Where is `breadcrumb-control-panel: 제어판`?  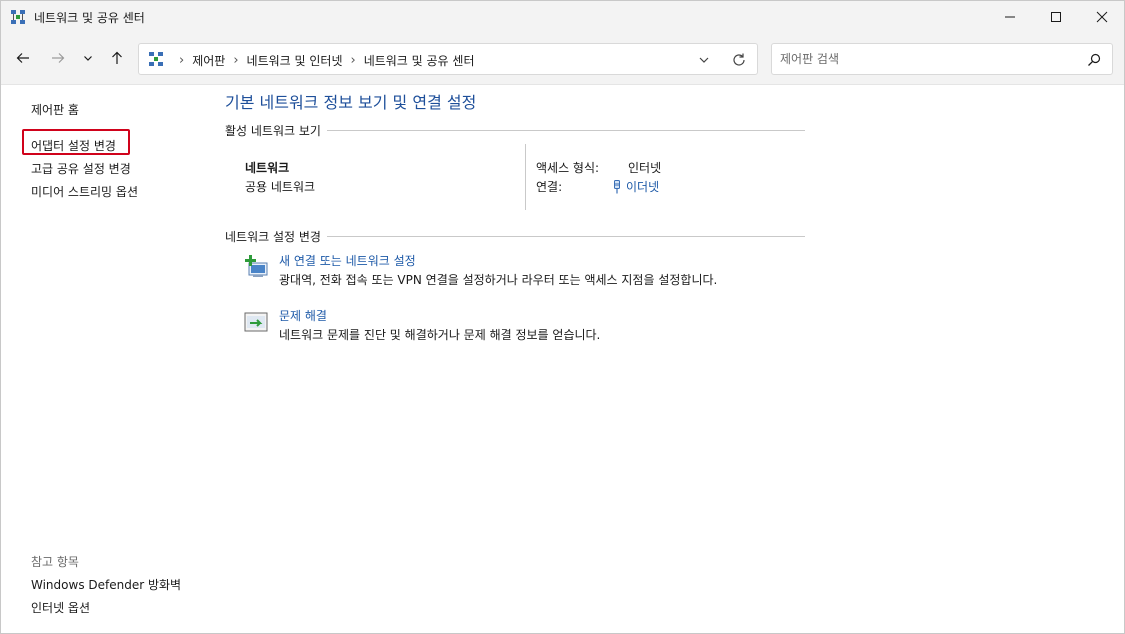 breadcrumb-control-panel: 제어판 is located at coordinates (208, 60).